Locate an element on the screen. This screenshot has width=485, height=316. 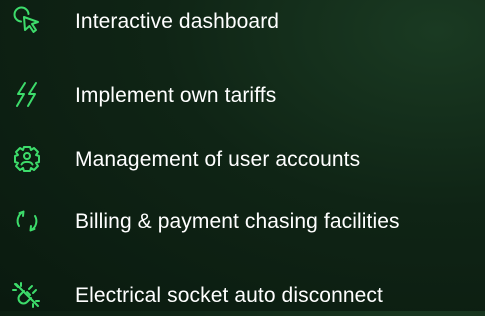
user-gear-icon is located at coordinates (27, 159).